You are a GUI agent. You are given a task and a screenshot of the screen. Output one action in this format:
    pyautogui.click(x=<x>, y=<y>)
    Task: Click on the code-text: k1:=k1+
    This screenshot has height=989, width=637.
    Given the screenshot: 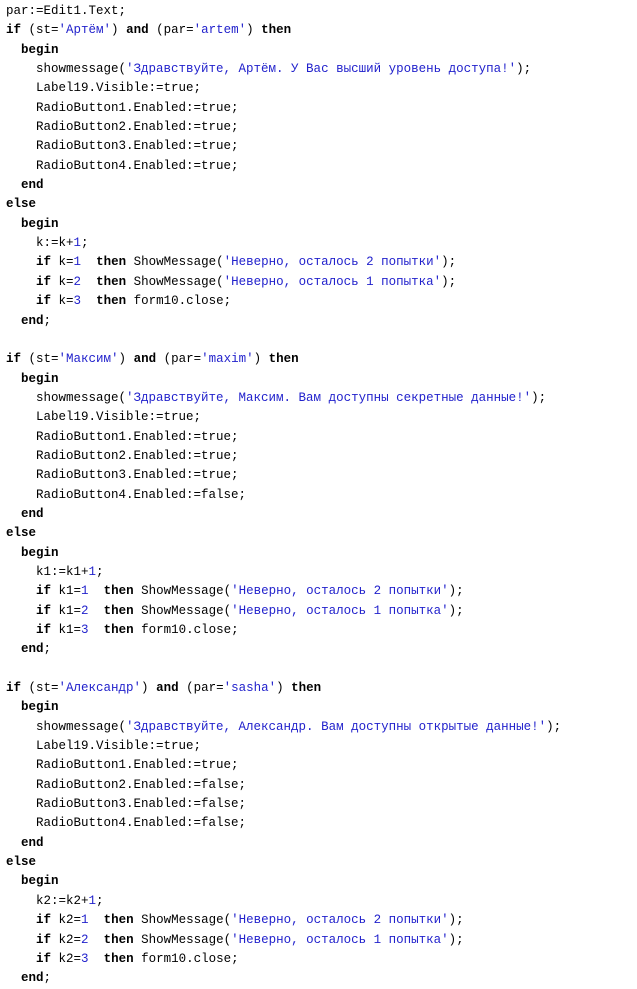 What is the action you would take?
    pyautogui.click(x=47, y=571)
    